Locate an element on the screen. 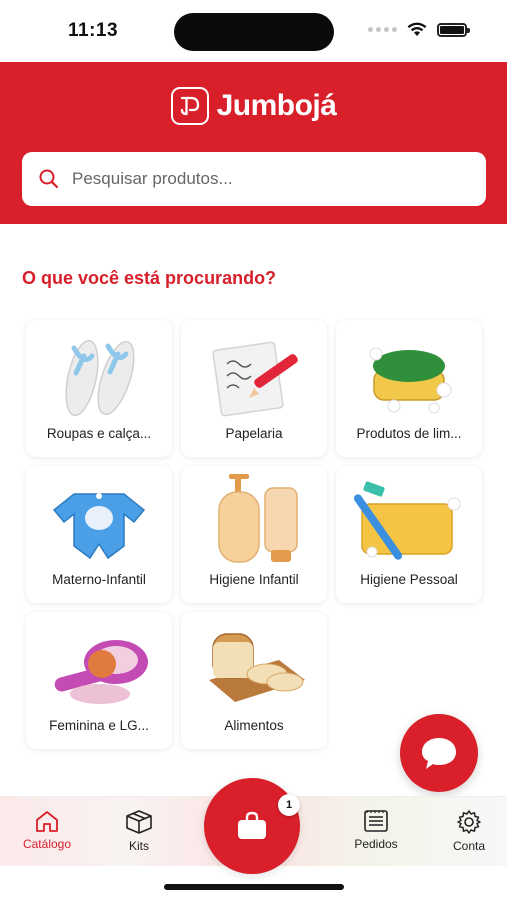  search-input is located at coordinates (262, 179).